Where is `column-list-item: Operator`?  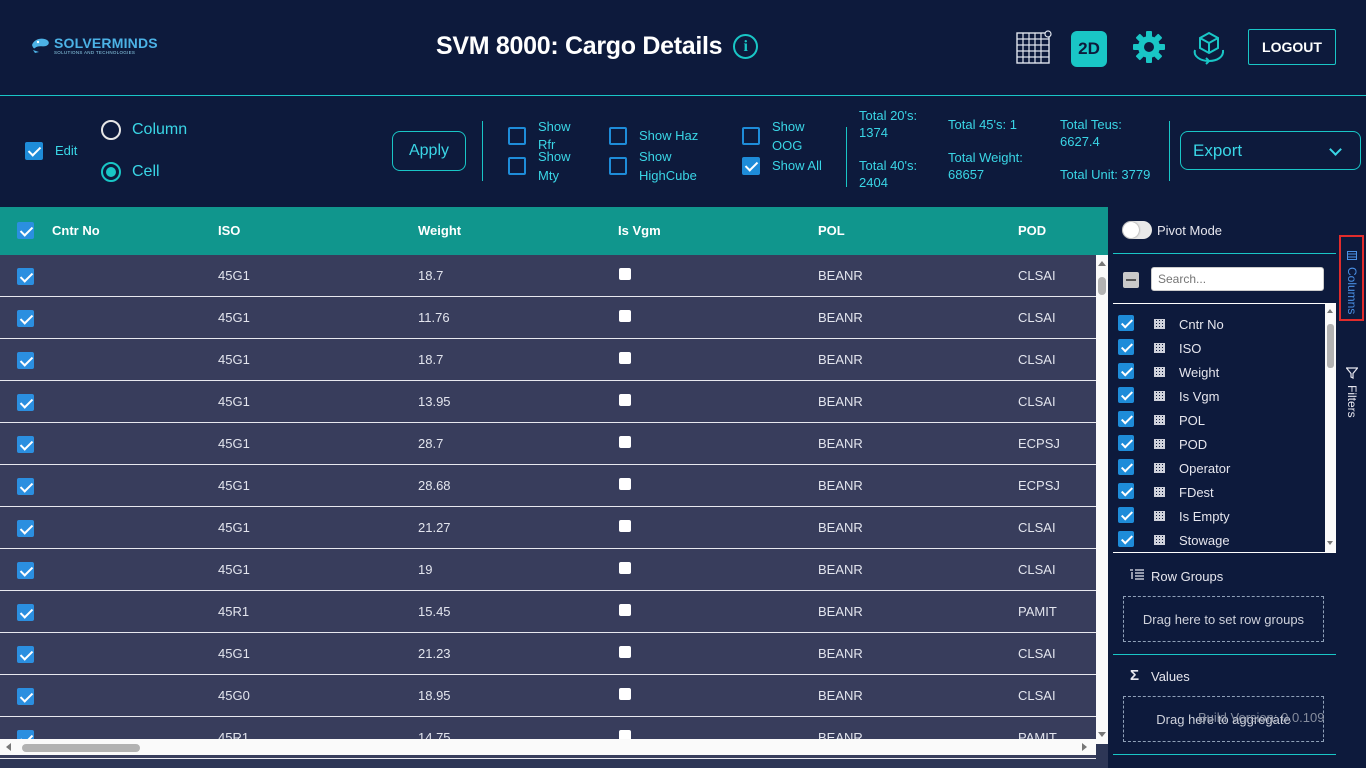 column-list-item: Operator is located at coordinates (1218, 468).